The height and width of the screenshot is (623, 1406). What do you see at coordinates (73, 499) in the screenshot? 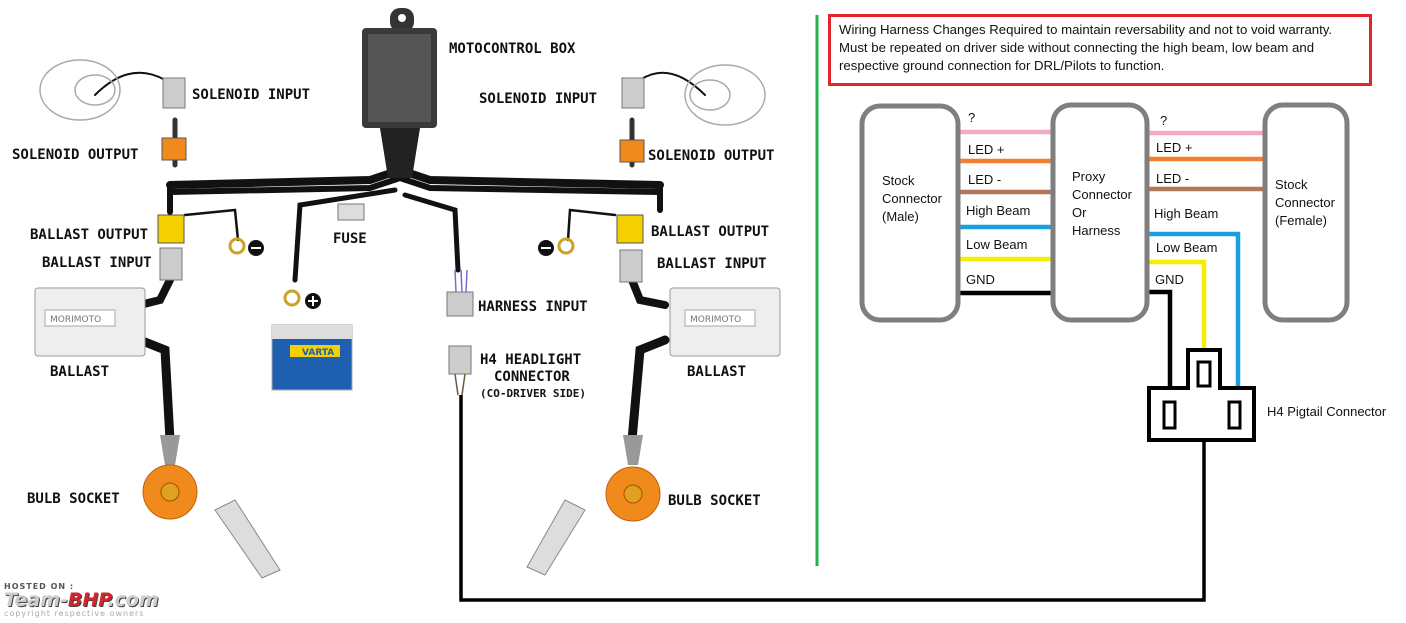
I see `label-bulb-socket-left: BULB SOCKET` at bounding box center [73, 499].